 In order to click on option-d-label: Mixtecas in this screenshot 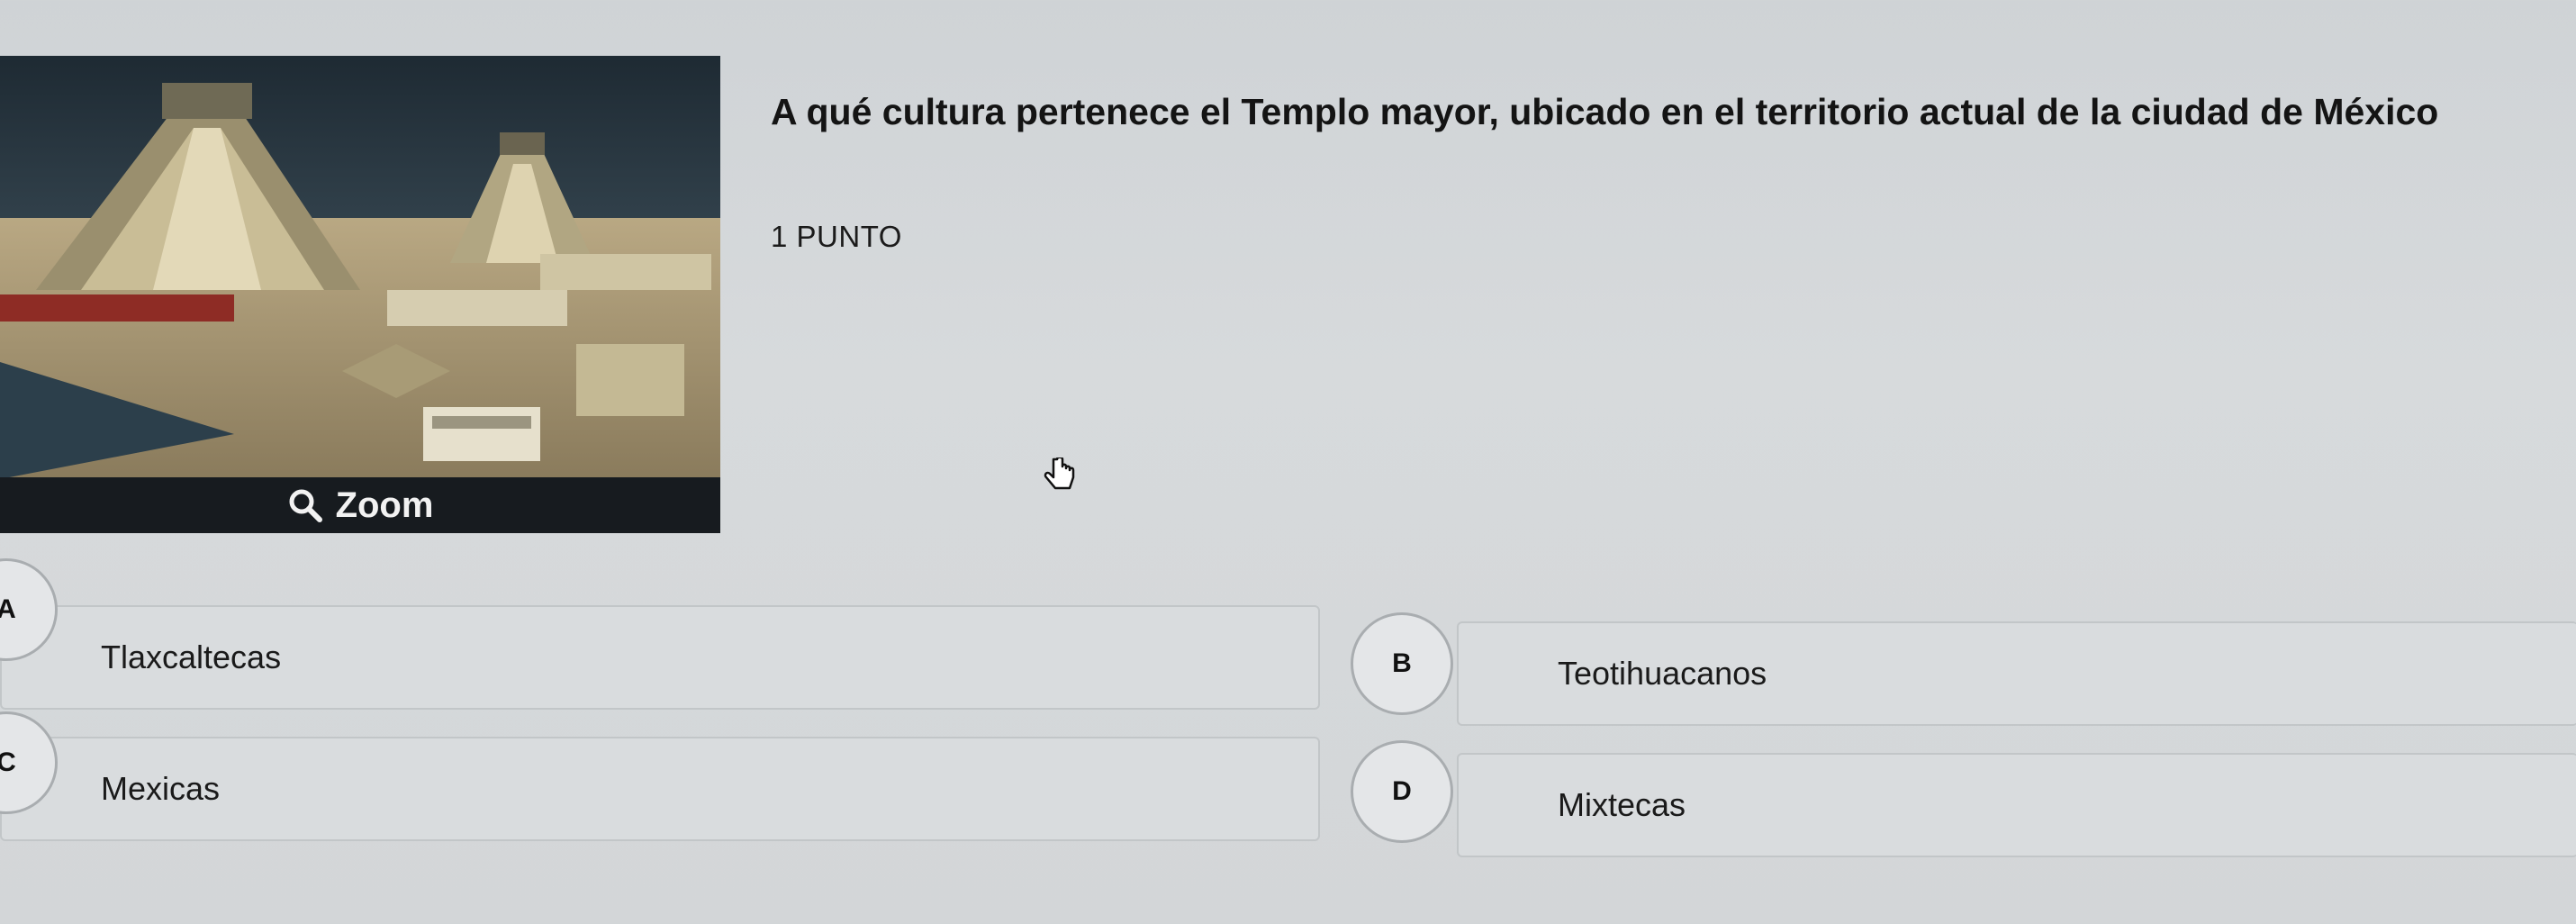, I will do `click(1622, 804)`.